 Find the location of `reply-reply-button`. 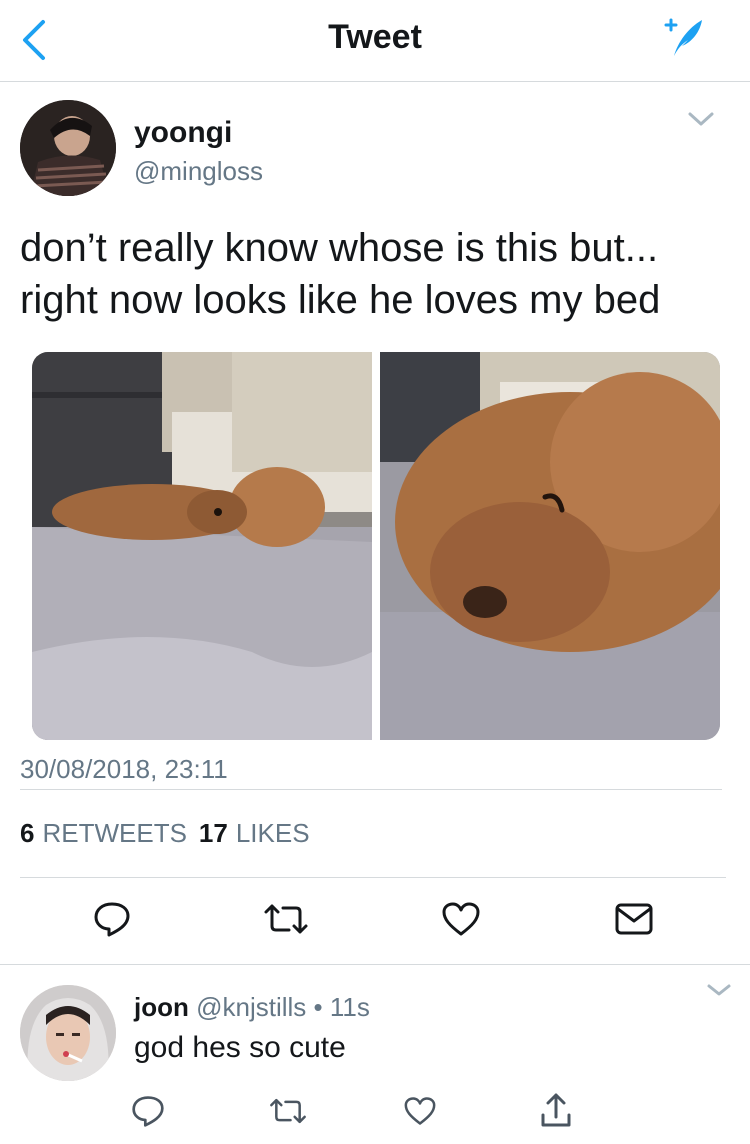

reply-reply-button is located at coordinates (148, 1111).